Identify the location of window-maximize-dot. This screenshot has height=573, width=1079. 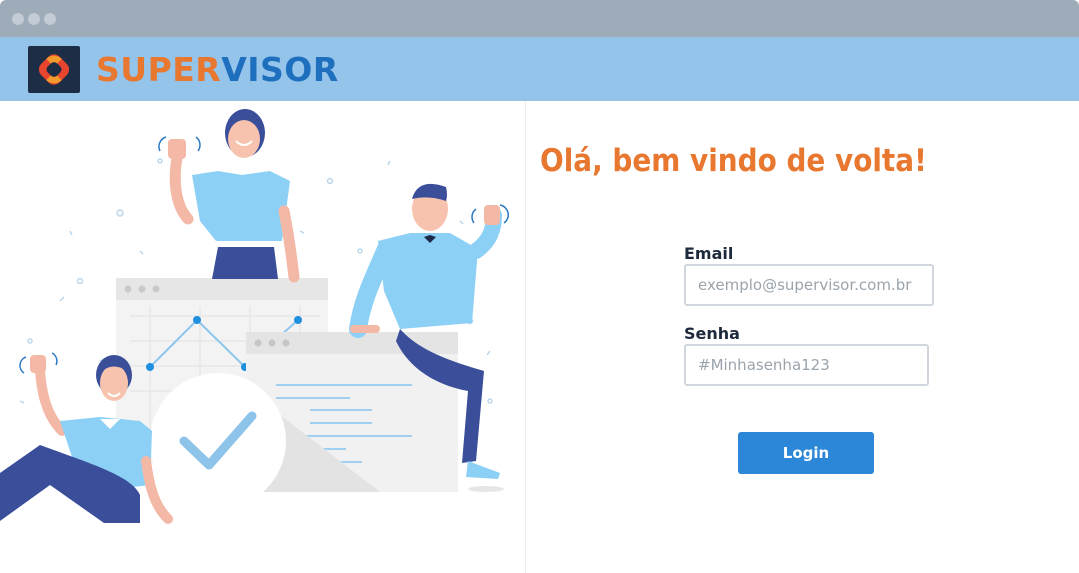
(50, 19).